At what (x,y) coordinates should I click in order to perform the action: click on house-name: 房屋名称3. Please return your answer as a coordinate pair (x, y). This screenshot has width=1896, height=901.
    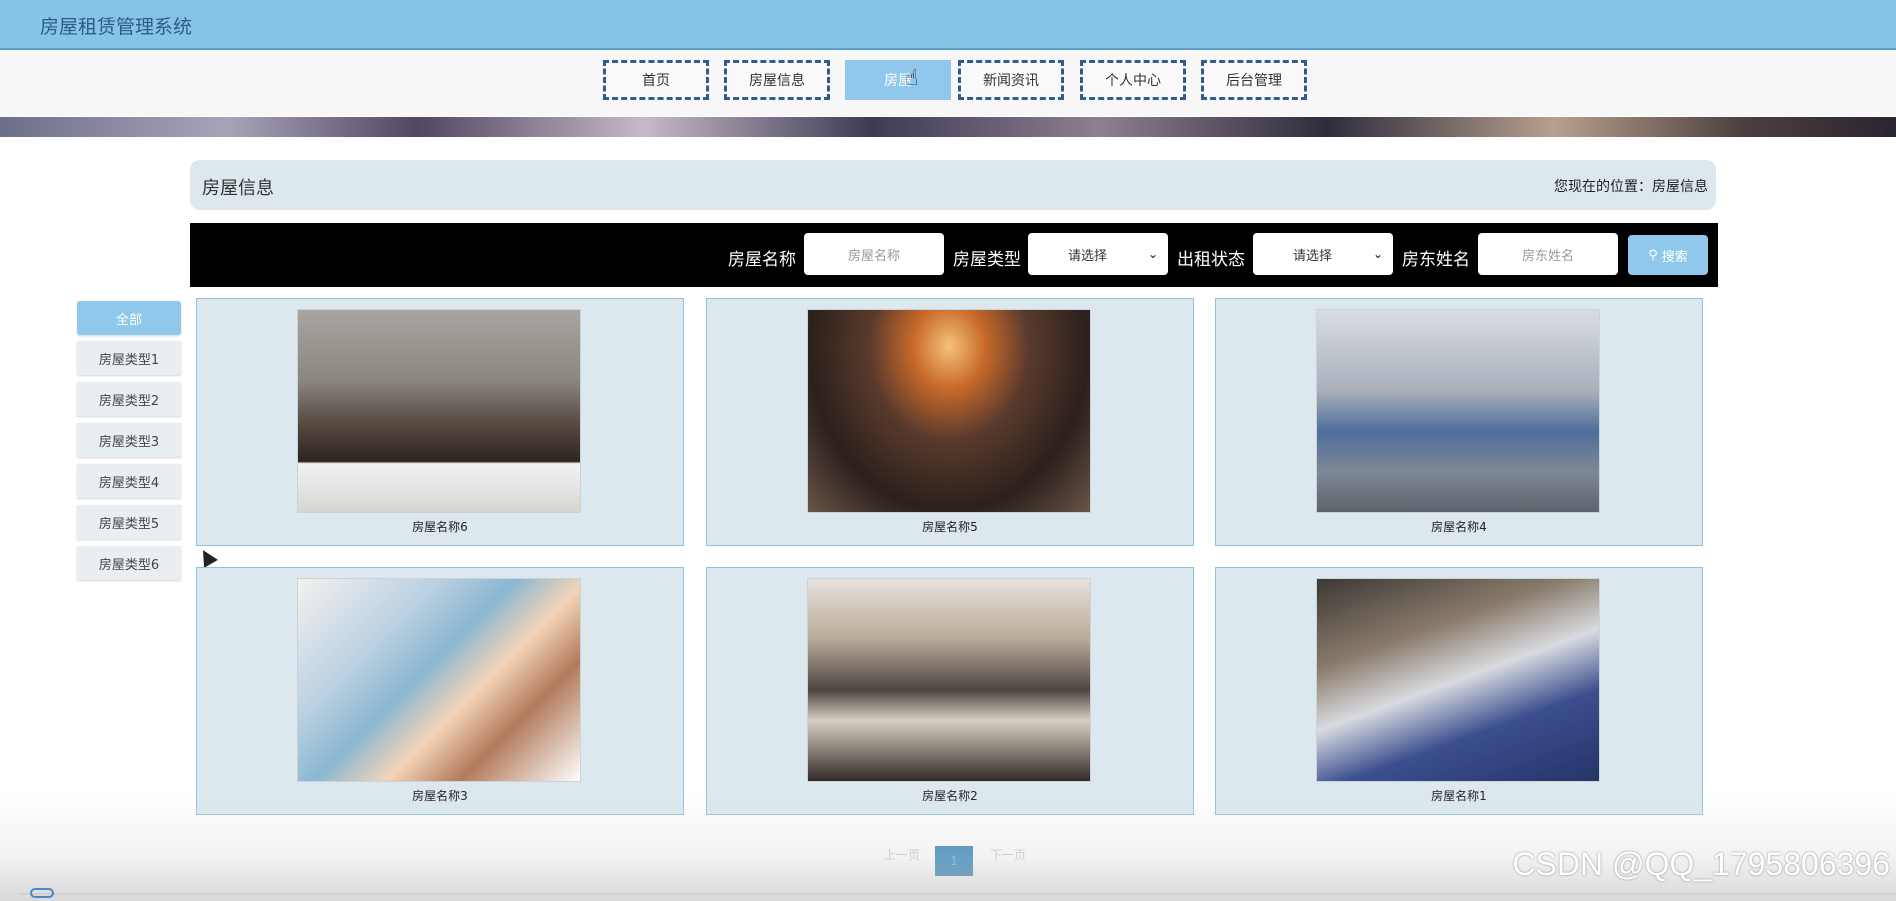
    Looking at the image, I should click on (440, 795).